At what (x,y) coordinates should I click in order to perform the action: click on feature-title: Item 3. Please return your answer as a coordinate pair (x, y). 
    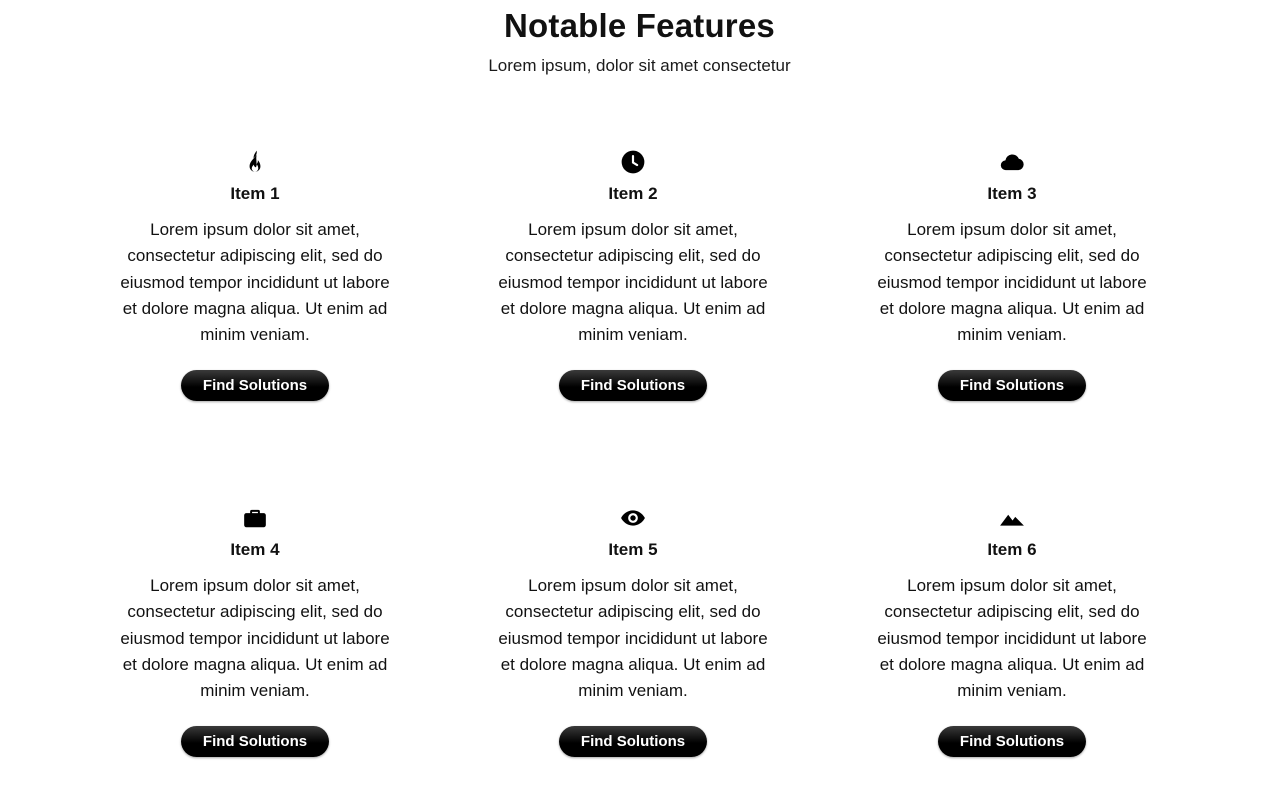
    Looking at the image, I should click on (1012, 193).